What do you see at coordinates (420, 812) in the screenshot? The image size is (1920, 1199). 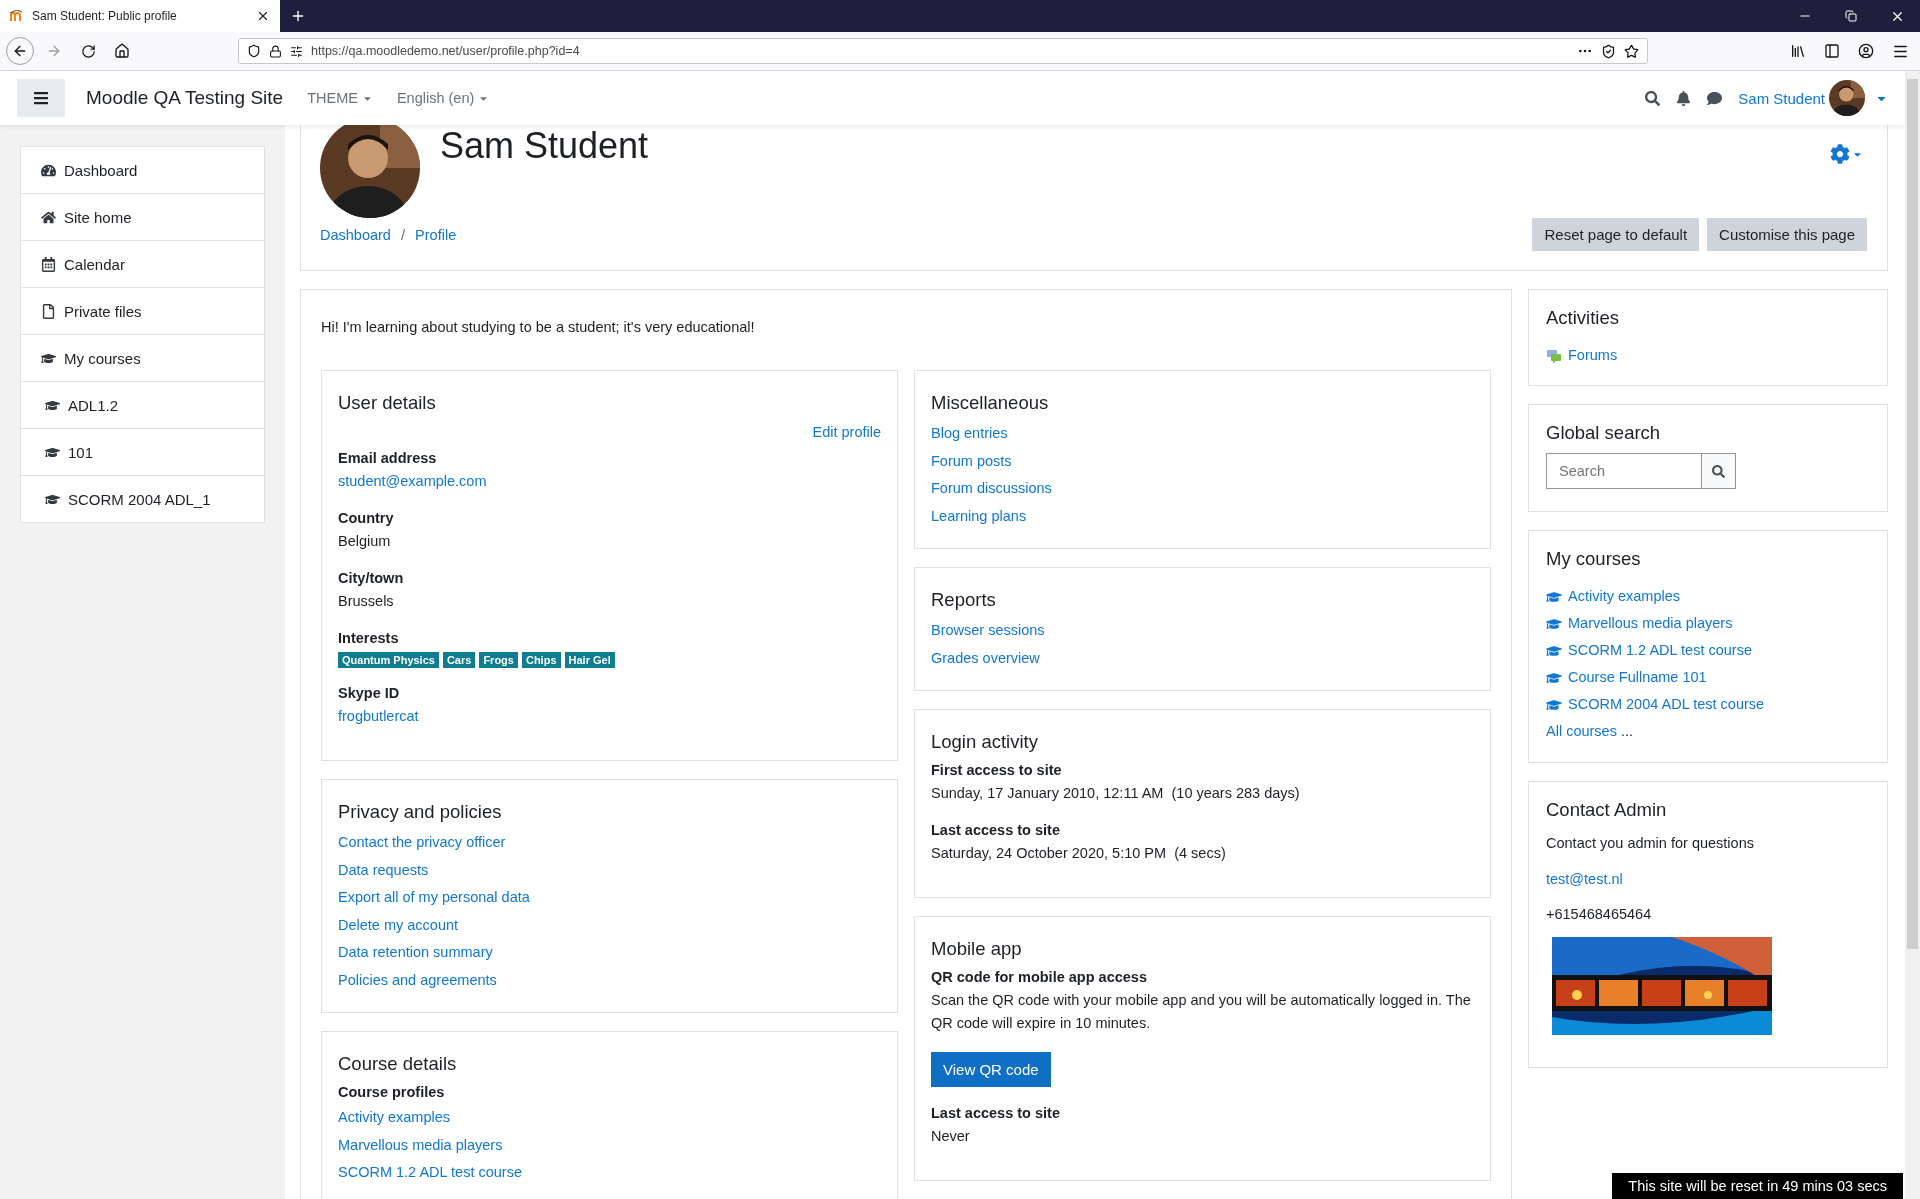 I see `section-title: Privacy and policies` at bounding box center [420, 812].